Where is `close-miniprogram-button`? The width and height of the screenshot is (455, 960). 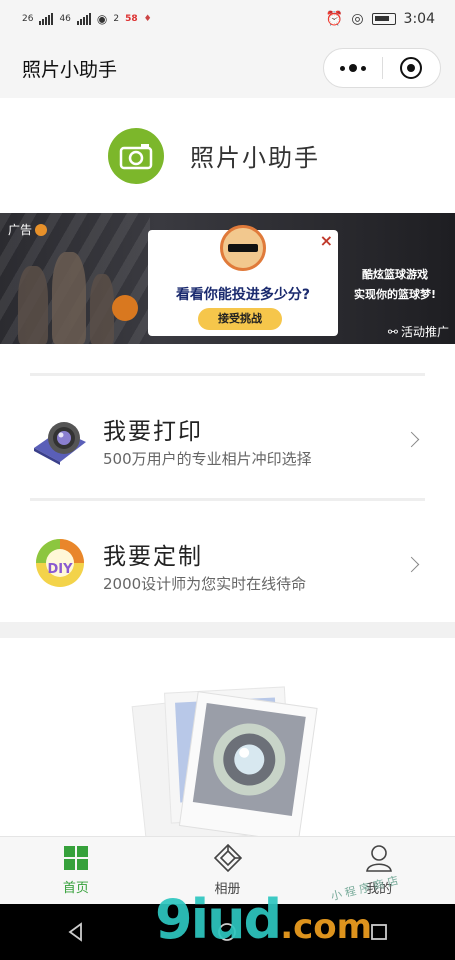 close-miniprogram-button is located at coordinates (412, 68).